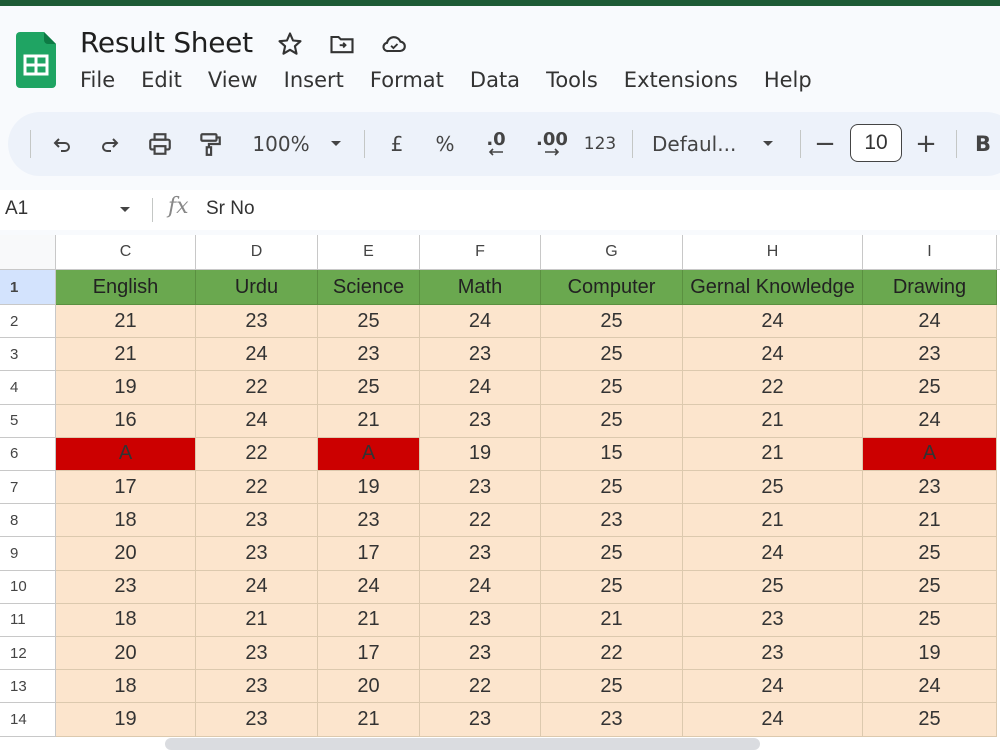  I want to click on decrease-font-size-button: −, so click(825, 144).